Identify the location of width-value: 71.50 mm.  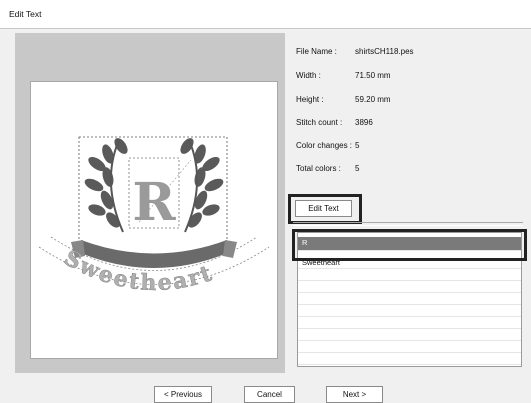
(373, 75).